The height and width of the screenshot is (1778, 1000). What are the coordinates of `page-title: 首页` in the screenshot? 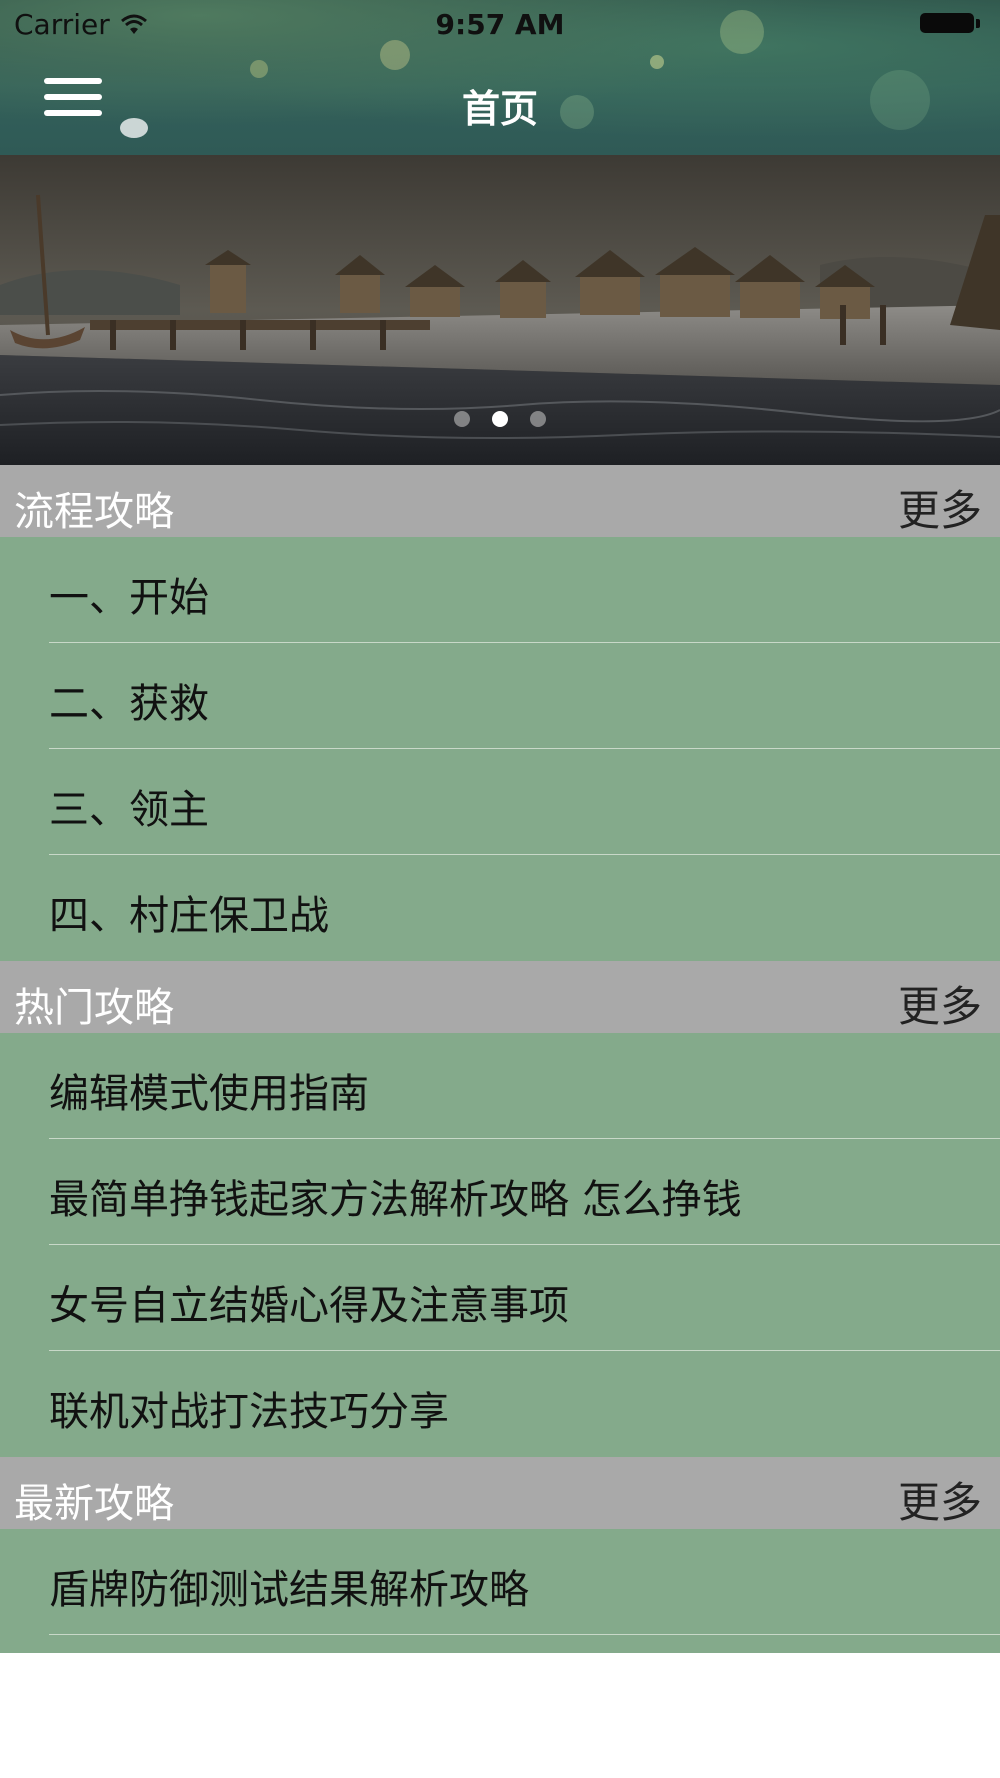 It's located at (499, 109).